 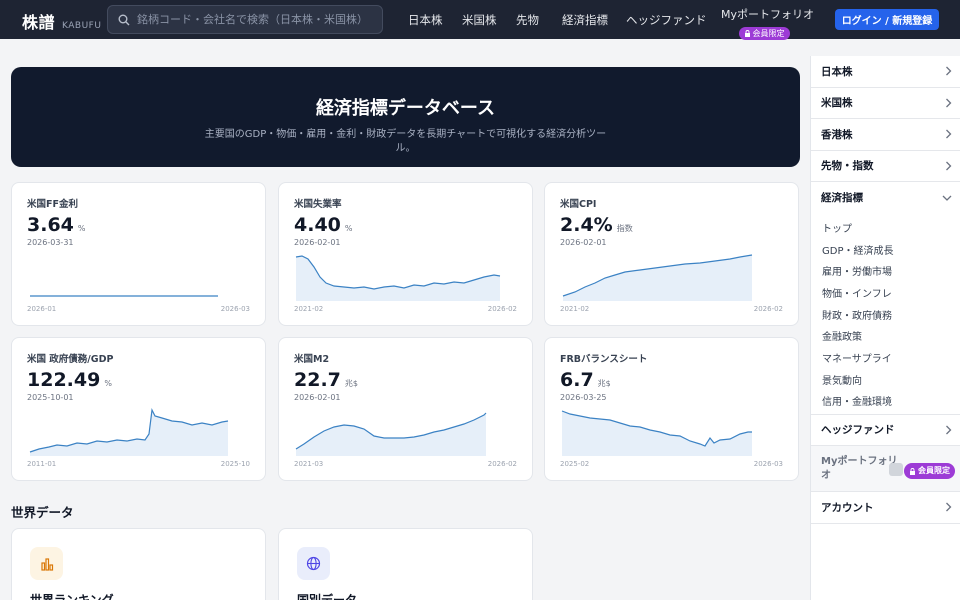 I want to click on login-signup-button: ログイン / 新規登録, so click(x=887, y=19).